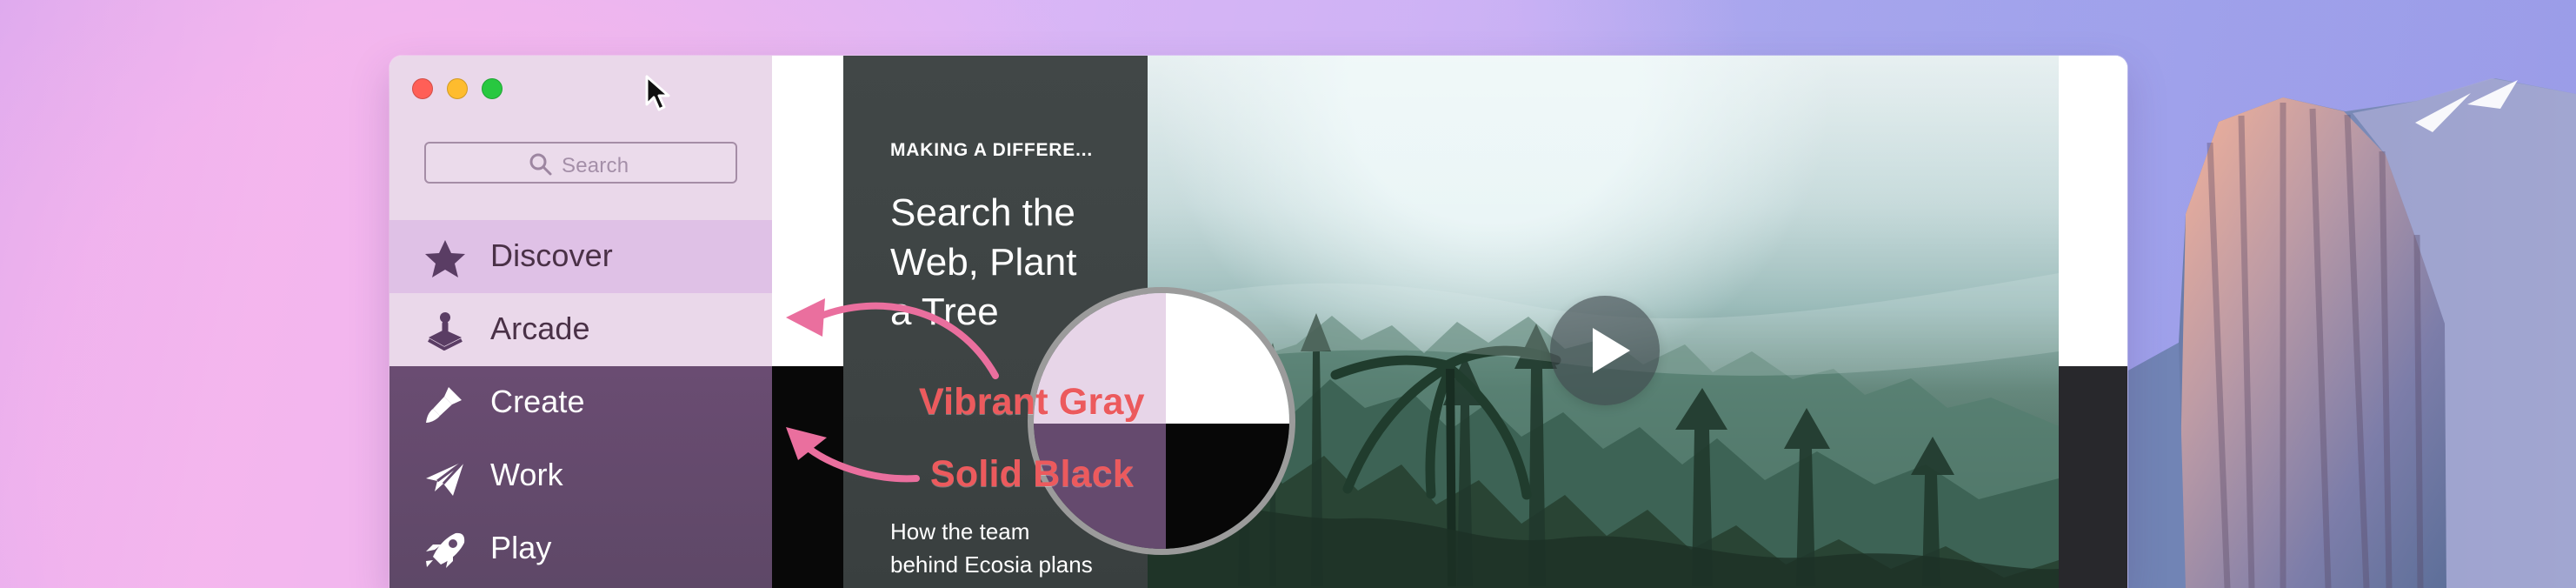 The width and height of the screenshot is (2576, 588). I want to click on sidebar-item-label: Arcade, so click(540, 328).